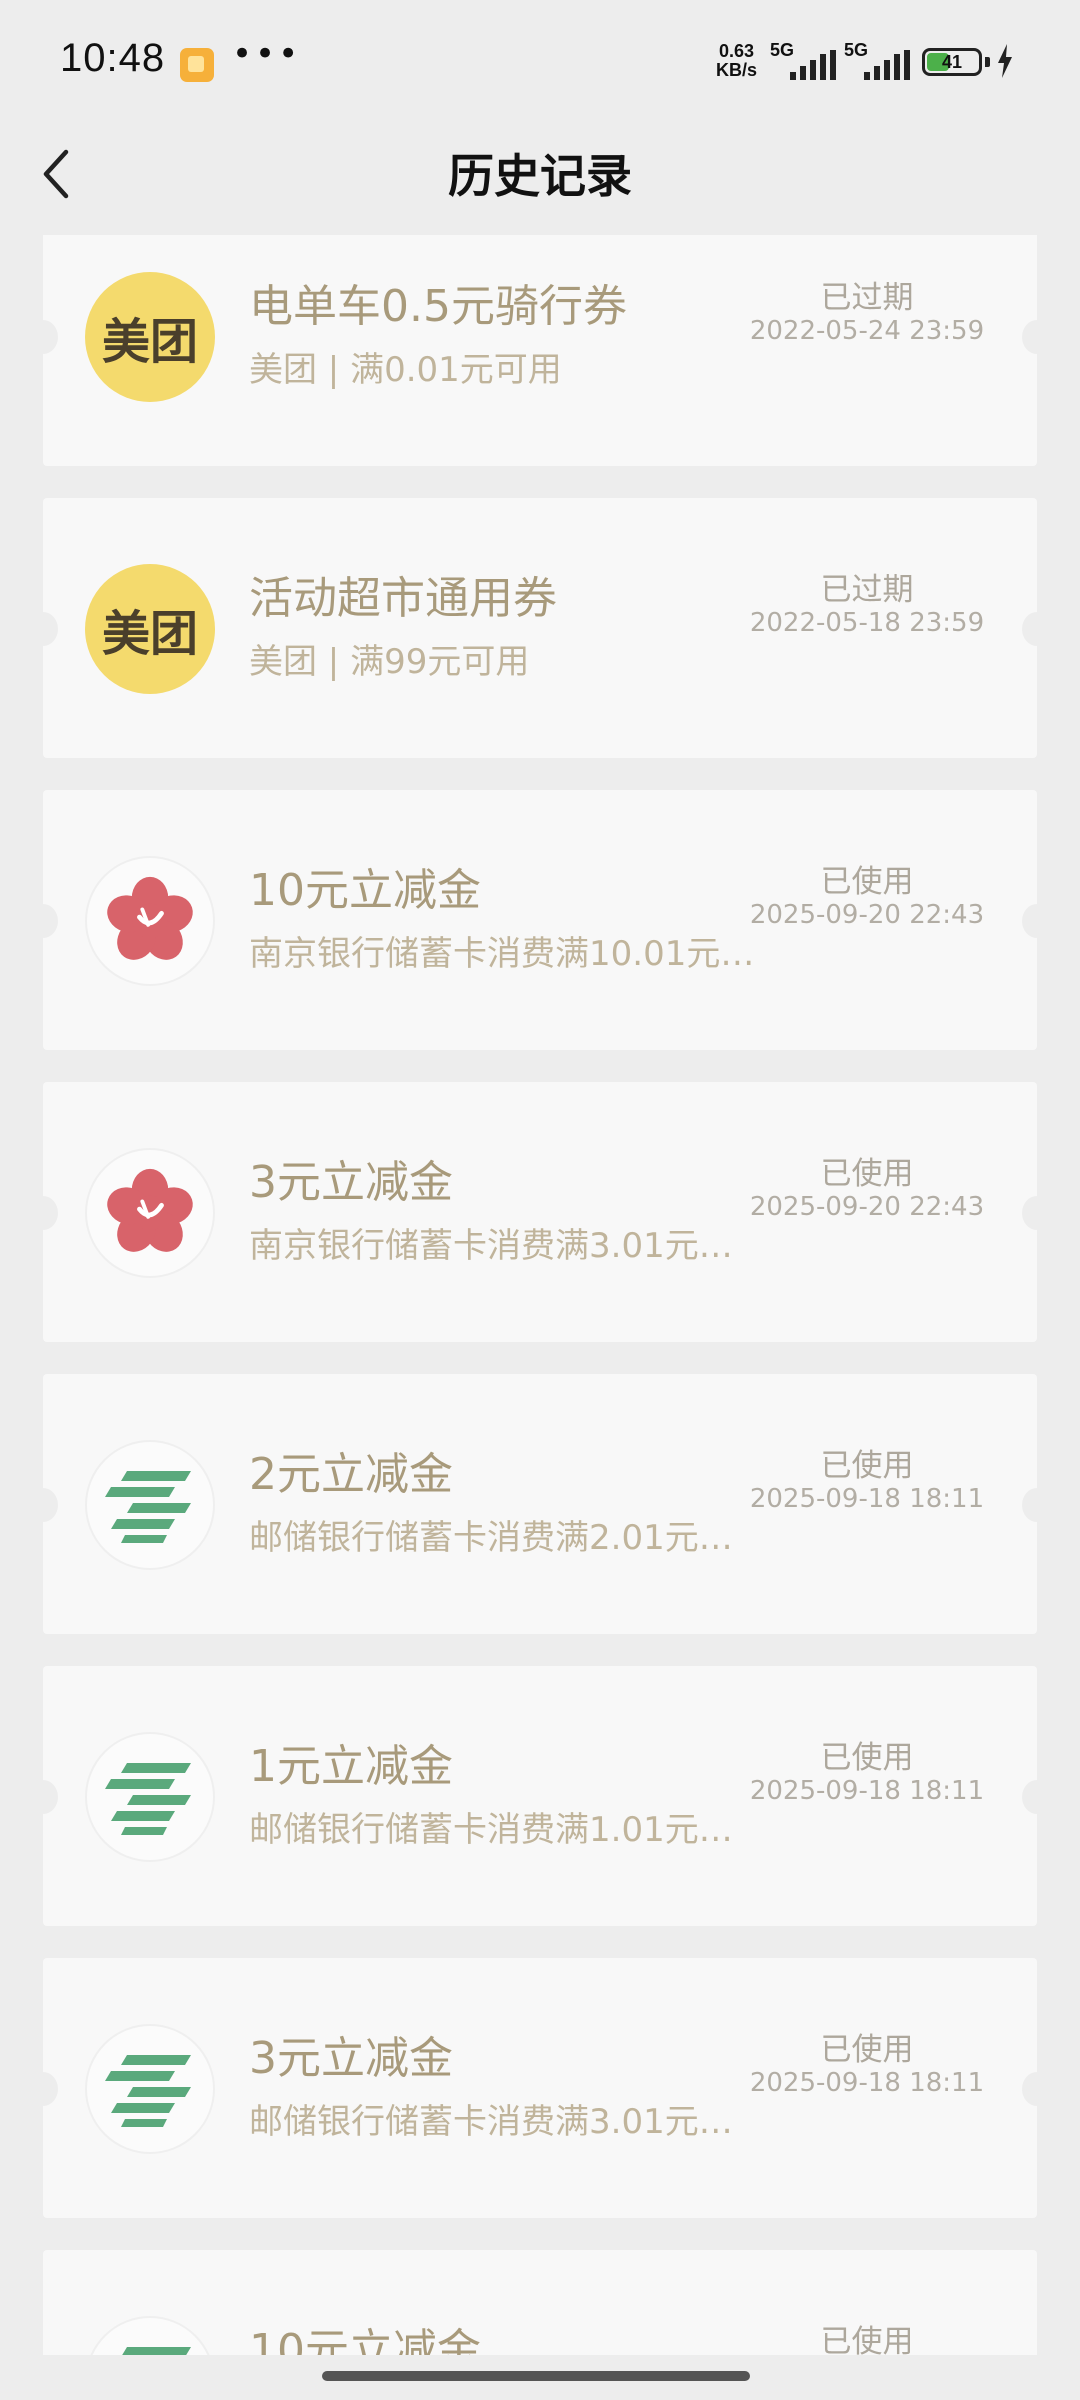 The height and width of the screenshot is (2400, 1080). Describe the element at coordinates (504, 1830) in the screenshot. I see `coupon-condition: 邮储银行储蓄卡消费满1.01元可用` at that location.